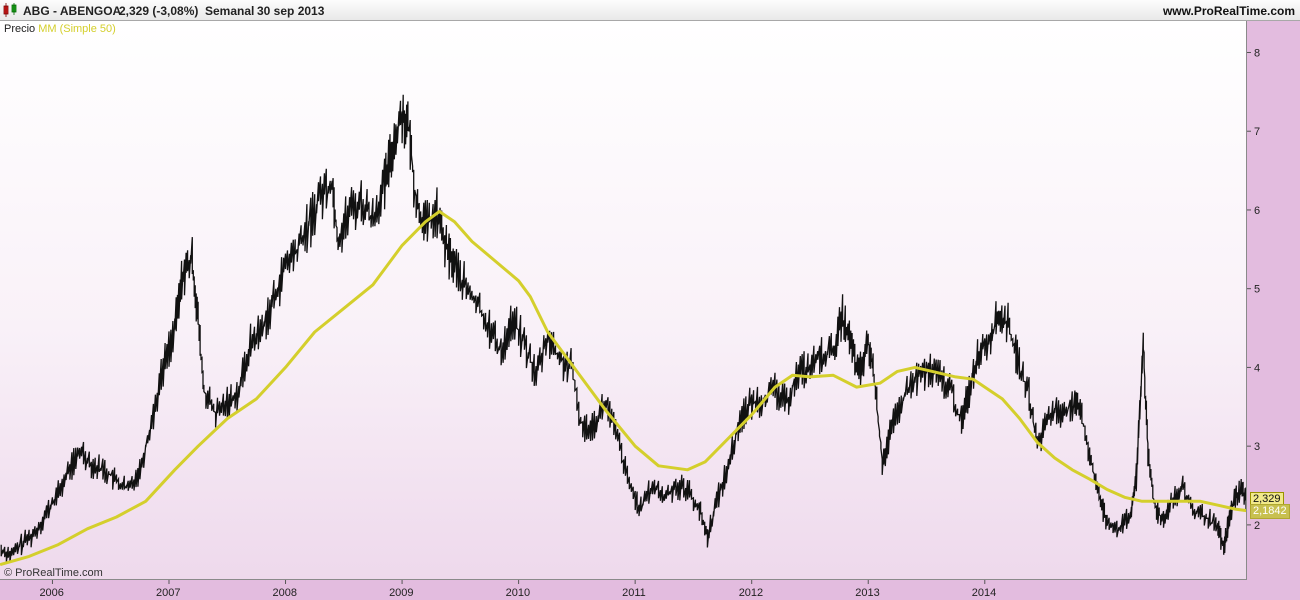  What do you see at coordinates (867, 593) in the screenshot?
I see `x-tick-label: 2013` at bounding box center [867, 593].